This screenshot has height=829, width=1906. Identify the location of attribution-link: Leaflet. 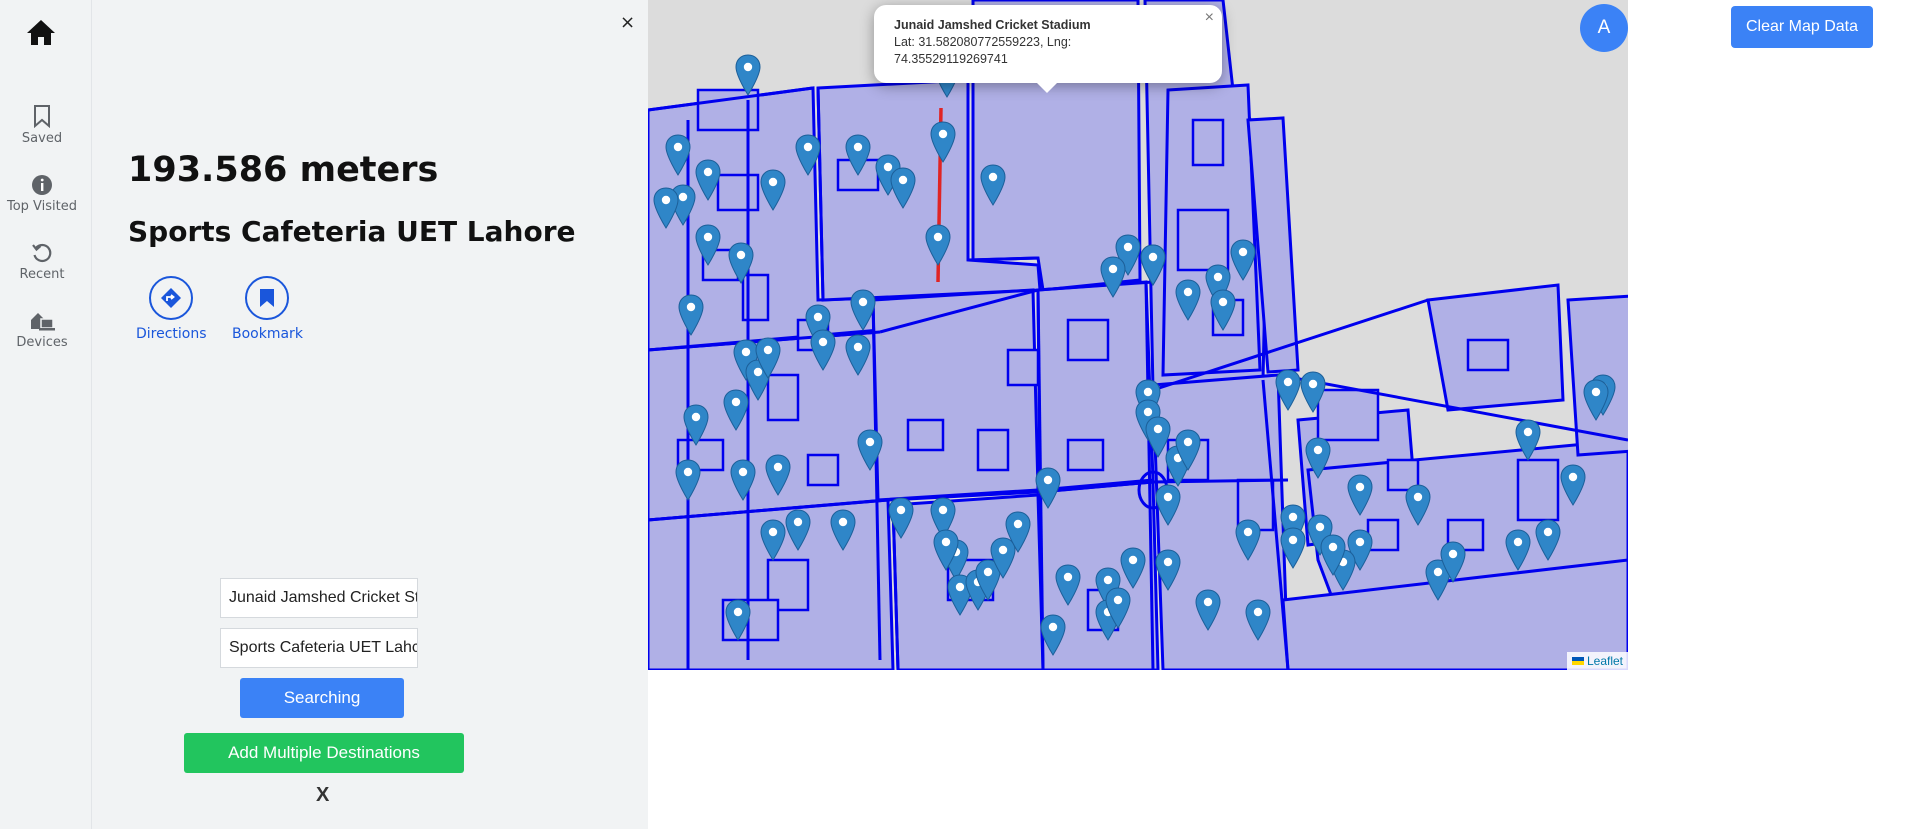
(1605, 661).